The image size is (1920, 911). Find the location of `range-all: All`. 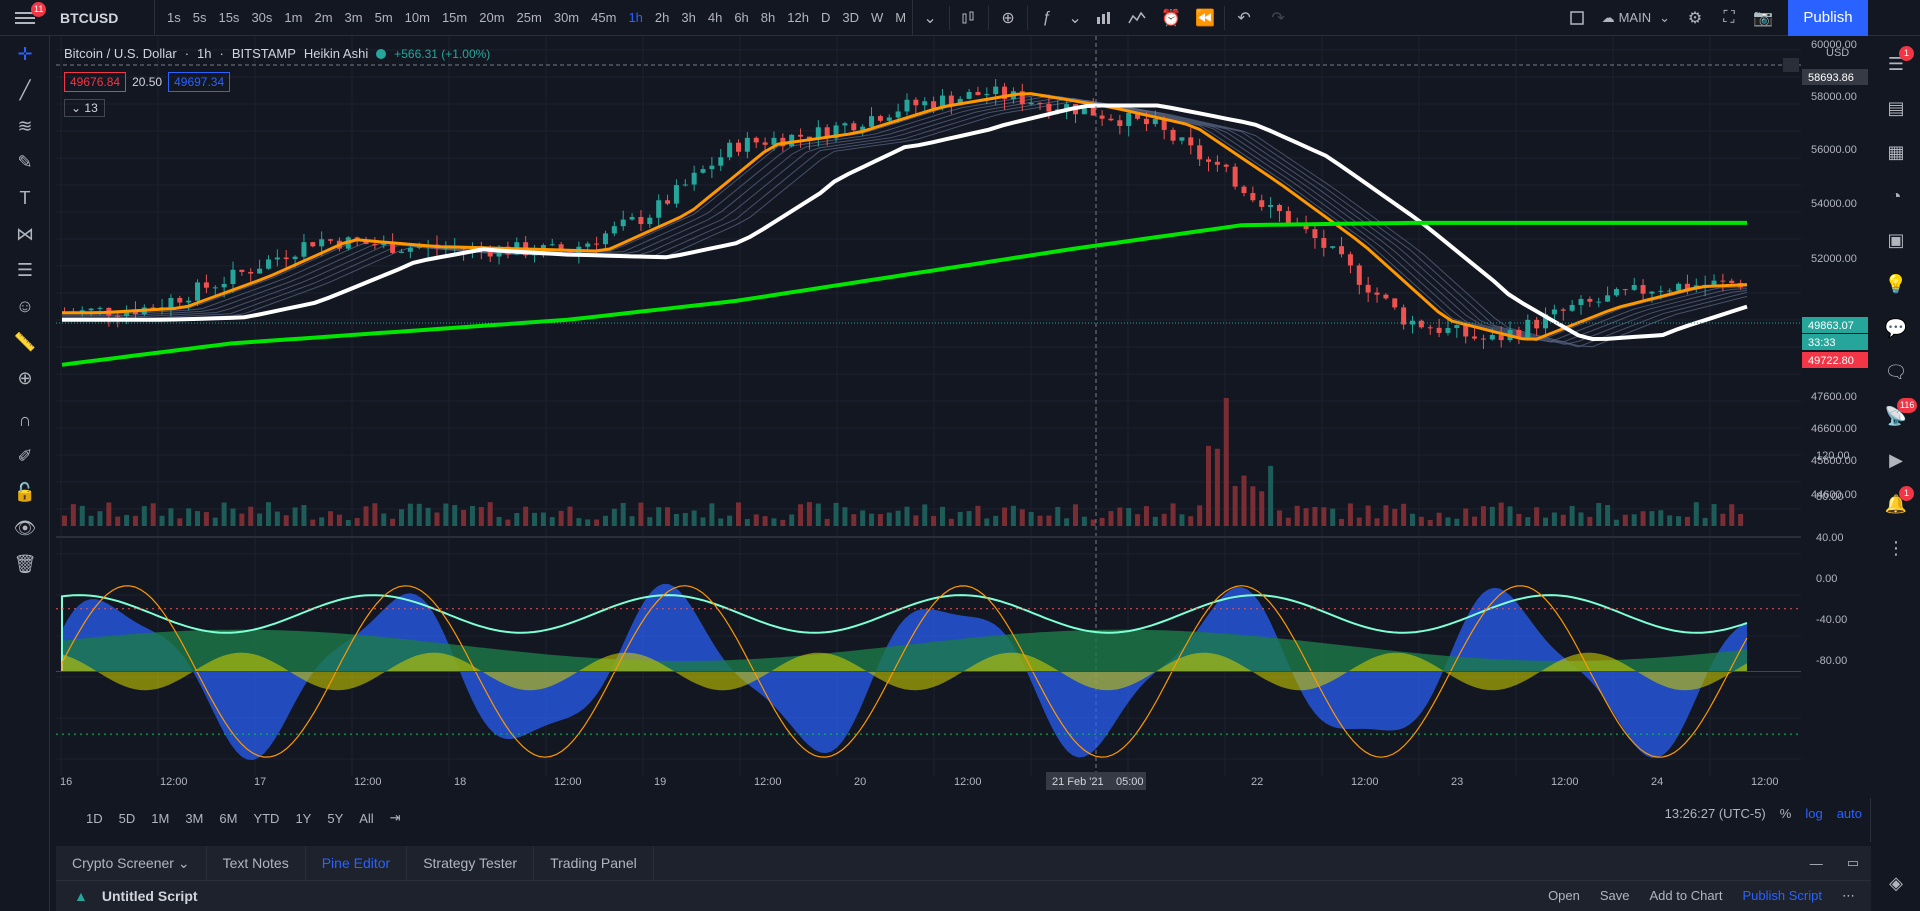

range-all: All is located at coordinates (366, 818).